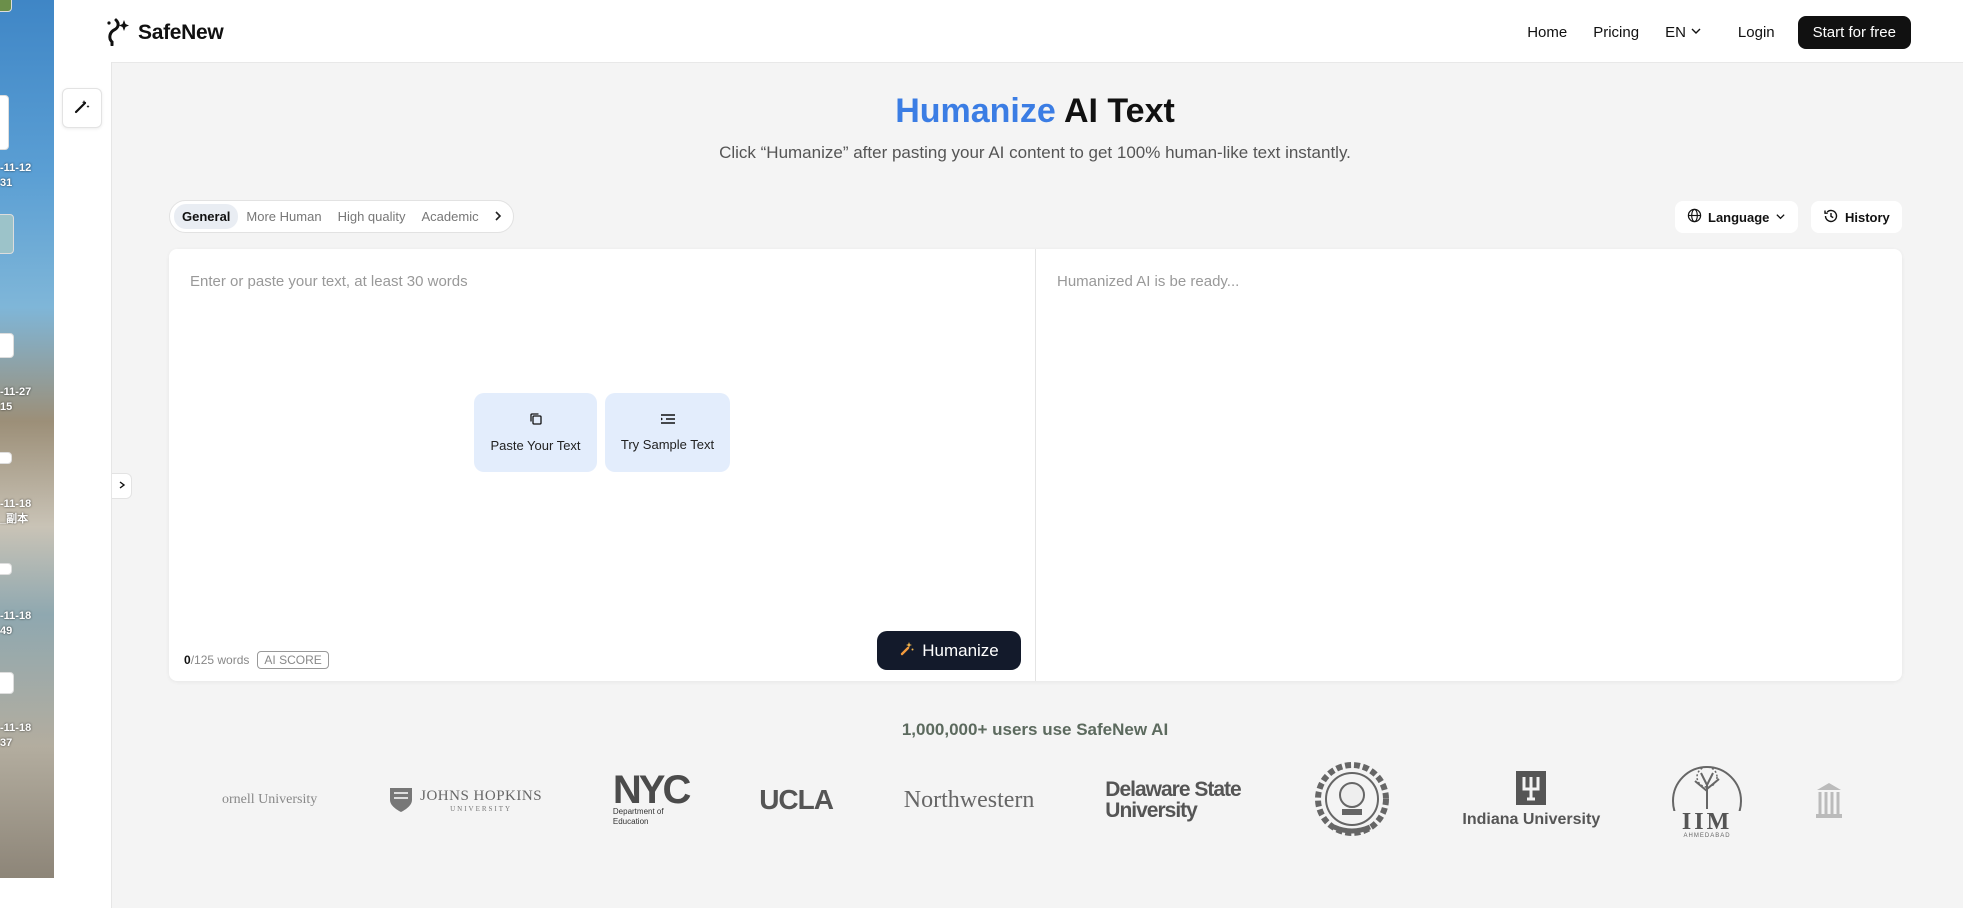  Describe the element at coordinates (256, 660) in the screenshot. I see `word-counter: 0/125 words AI SCORE` at that location.